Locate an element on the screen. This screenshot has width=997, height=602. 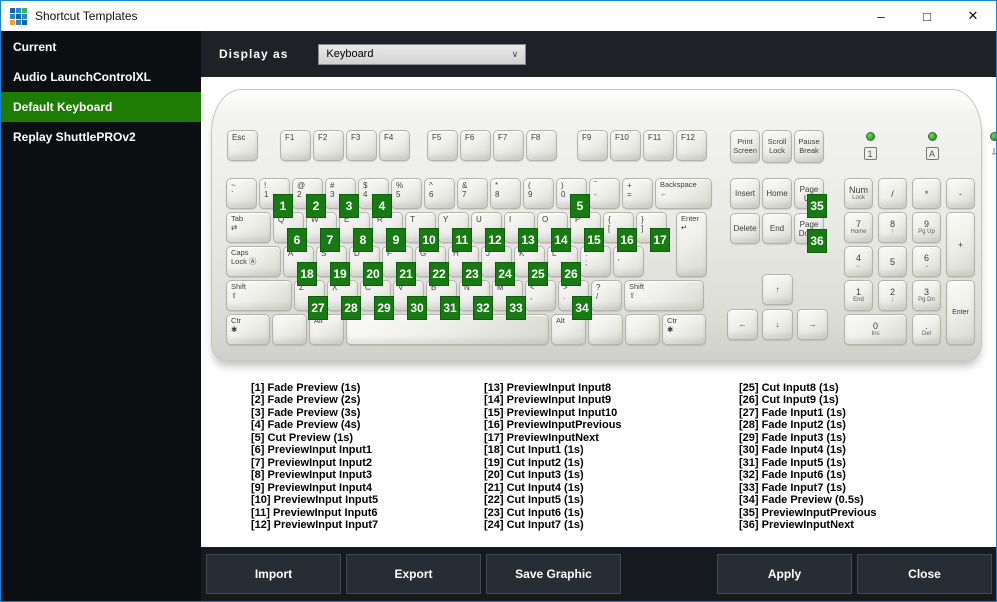
key-t: T 10 is located at coordinates (422, 232).